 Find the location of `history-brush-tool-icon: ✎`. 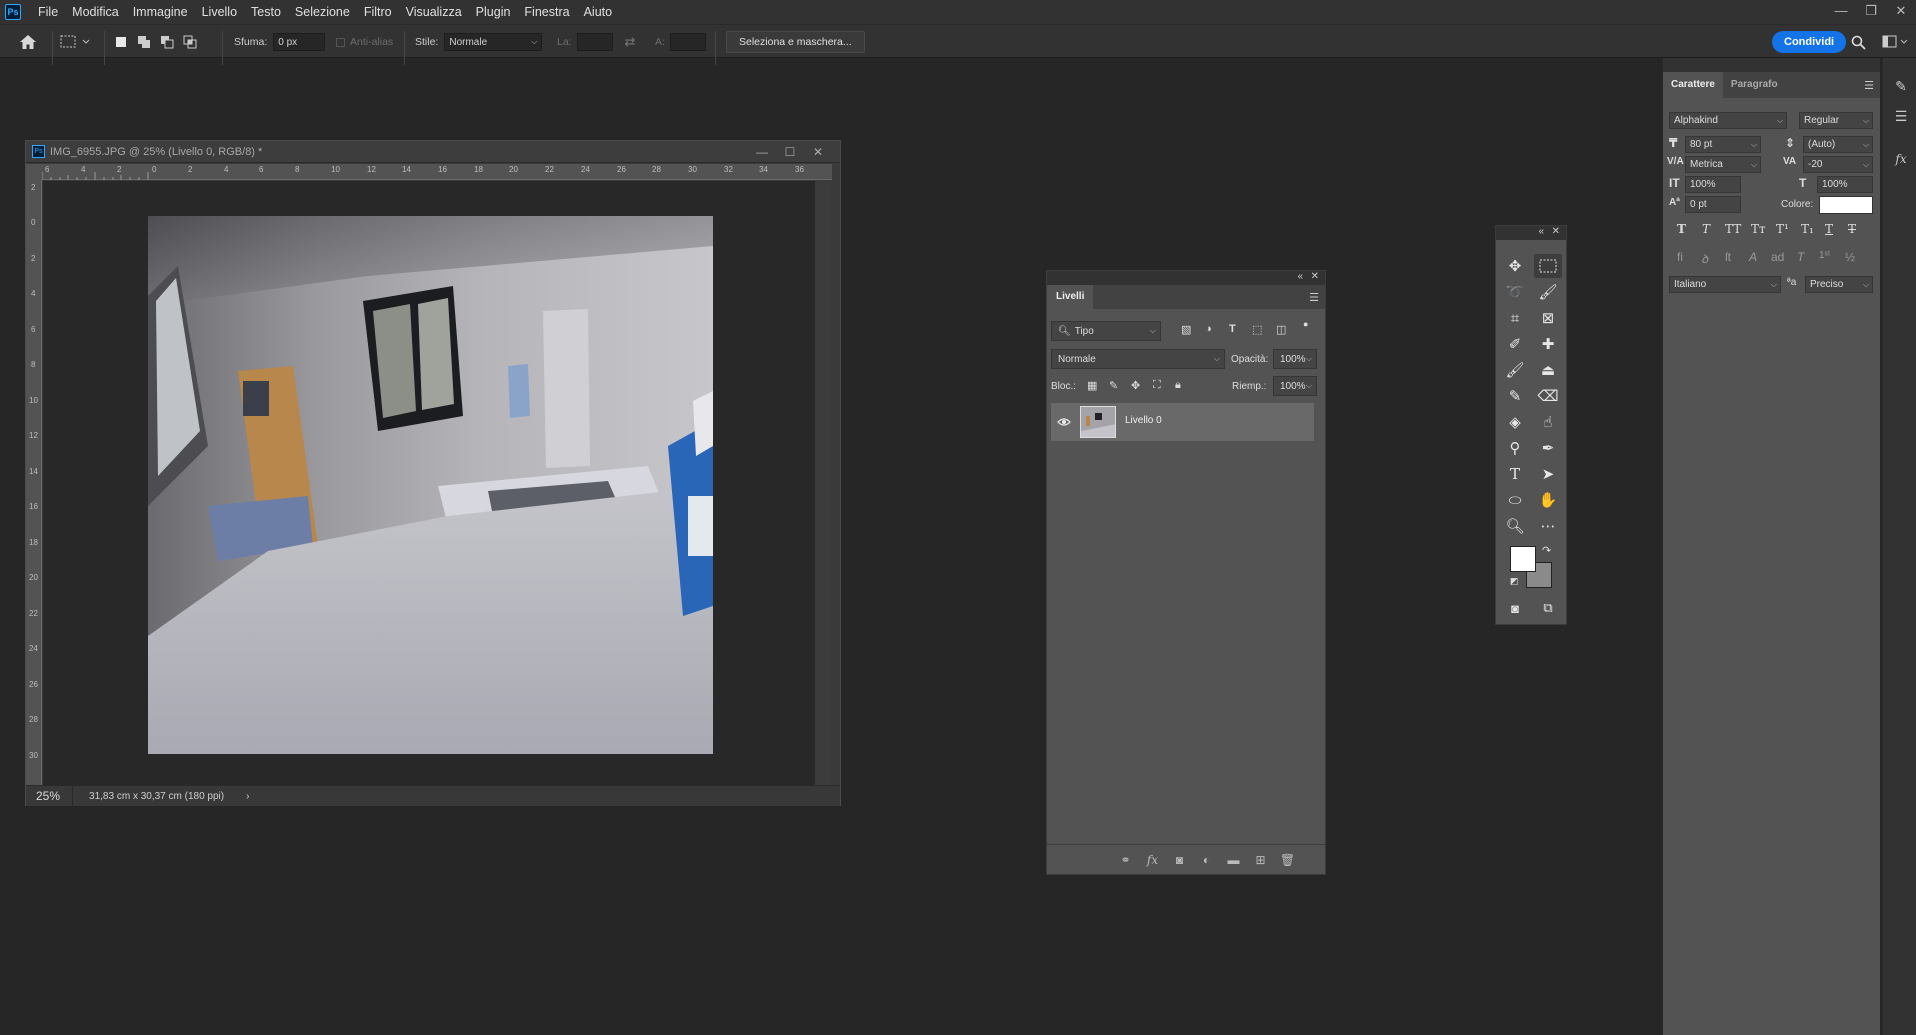

history-brush-tool-icon: ✎ is located at coordinates (1515, 396).